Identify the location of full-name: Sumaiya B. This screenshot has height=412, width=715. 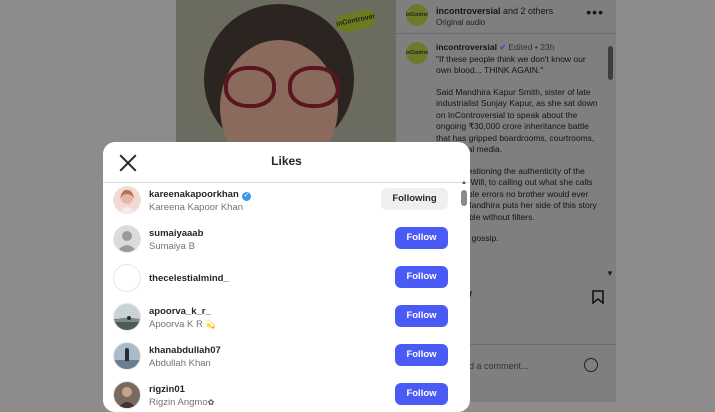
(172, 246).